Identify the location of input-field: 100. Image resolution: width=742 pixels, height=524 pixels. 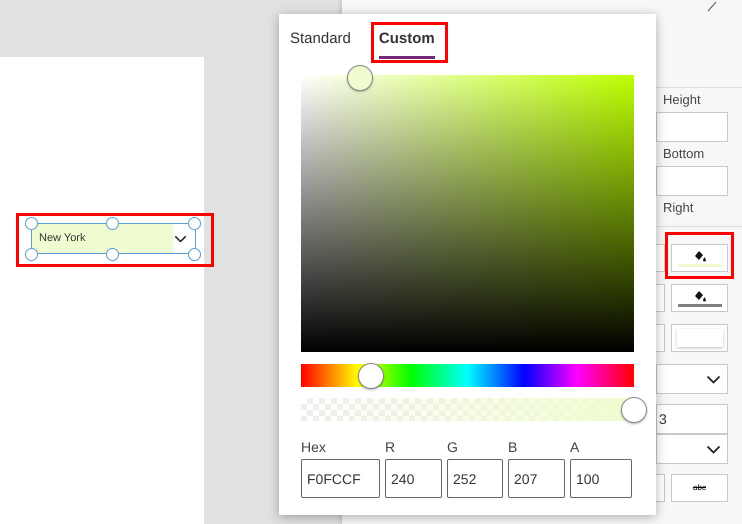
(601, 478).